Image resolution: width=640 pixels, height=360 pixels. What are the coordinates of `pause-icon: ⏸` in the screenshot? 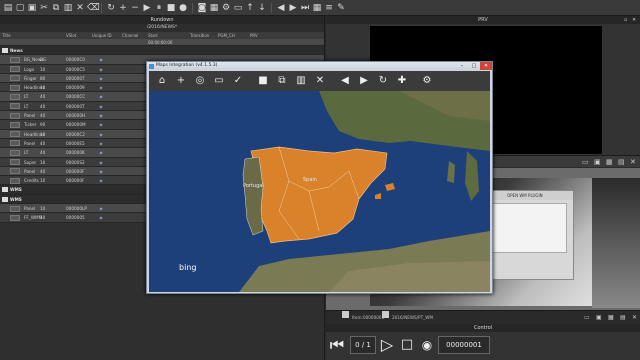 It's located at (159, 8).